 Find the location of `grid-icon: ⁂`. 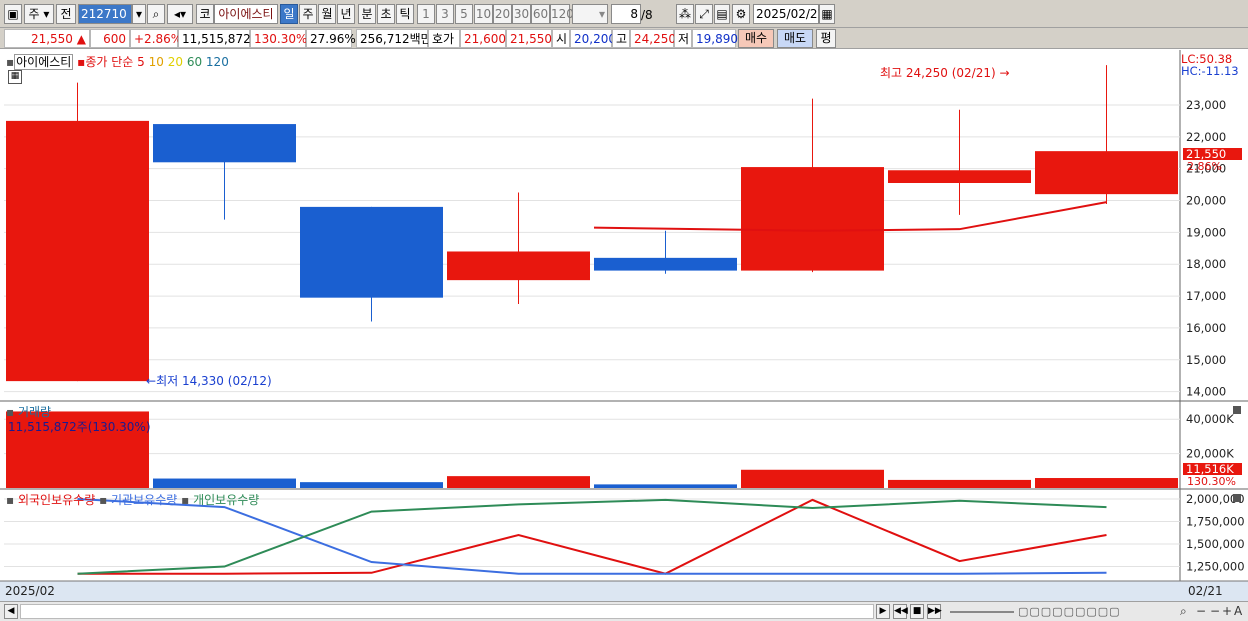

grid-icon: ⁂ is located at coordinates (685, 14).